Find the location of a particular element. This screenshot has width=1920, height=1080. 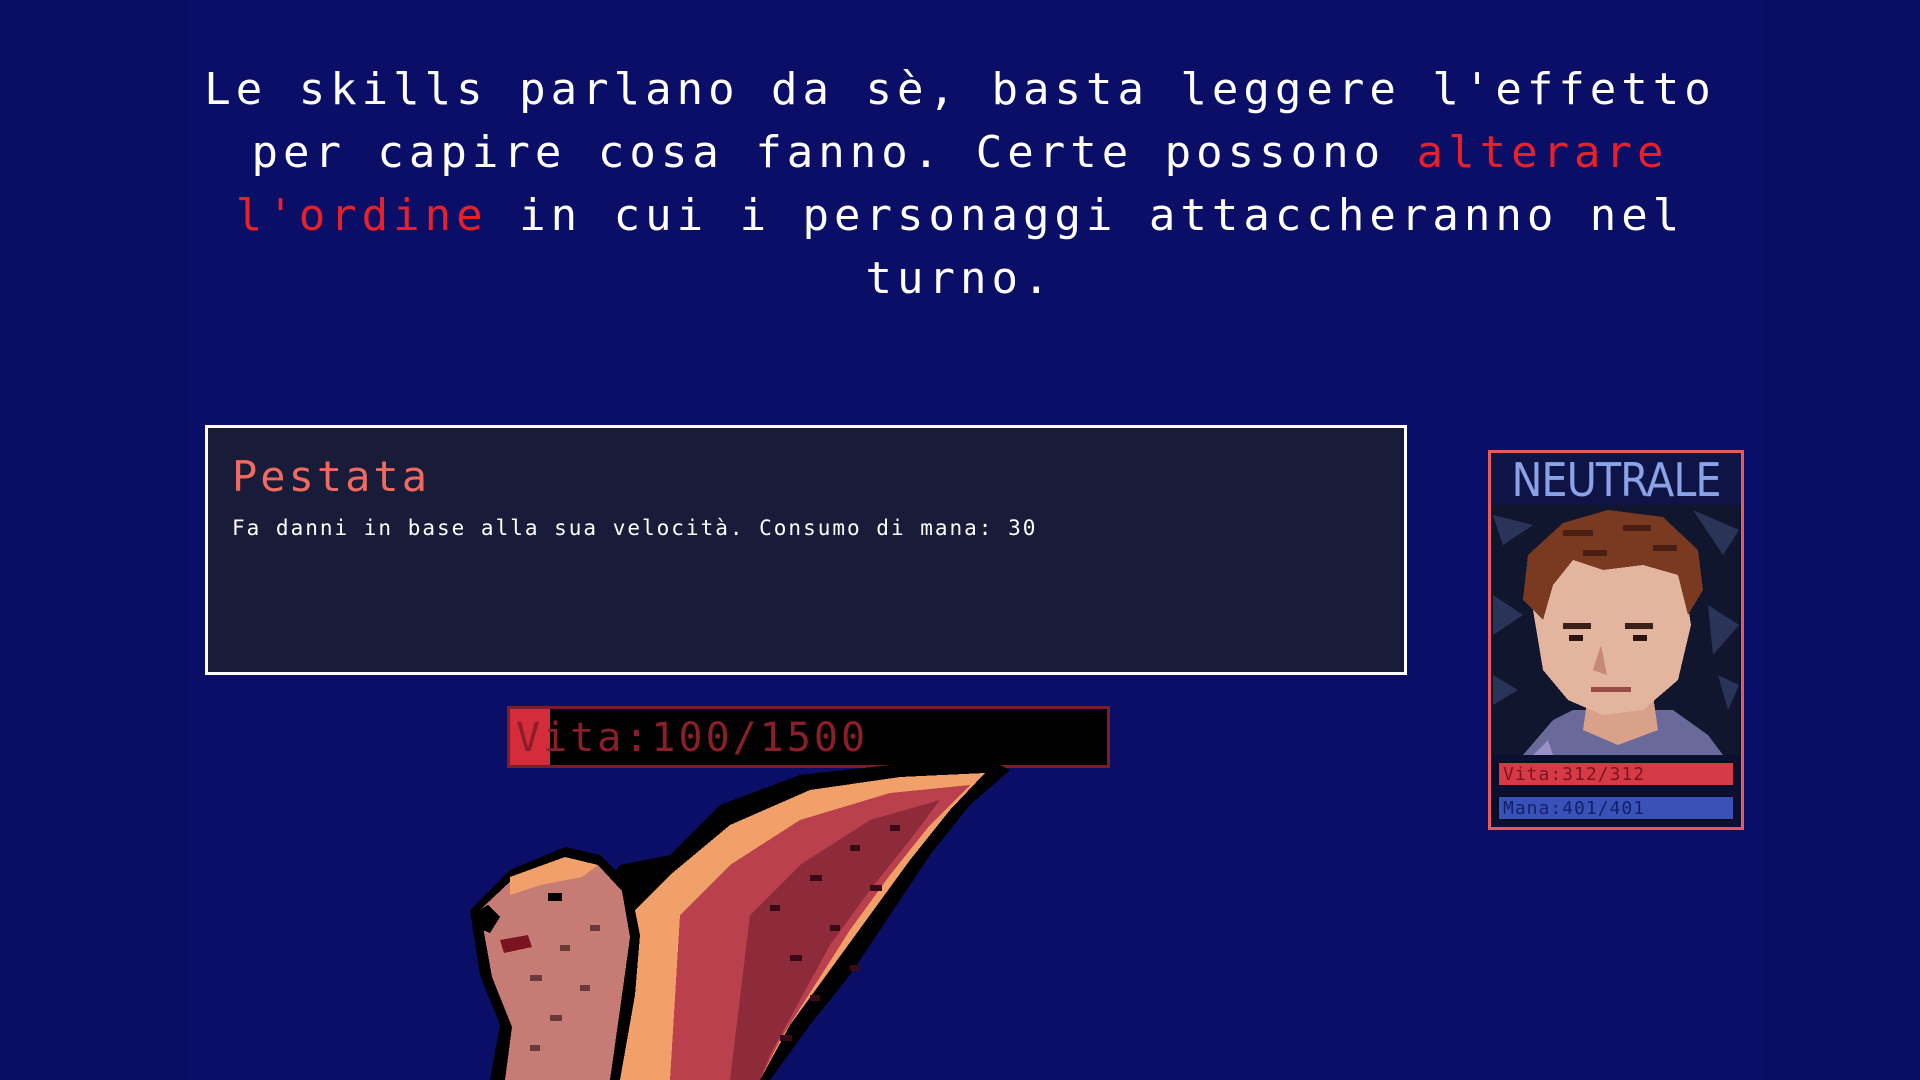

griffin-creature is located at coordinates (750, 922).